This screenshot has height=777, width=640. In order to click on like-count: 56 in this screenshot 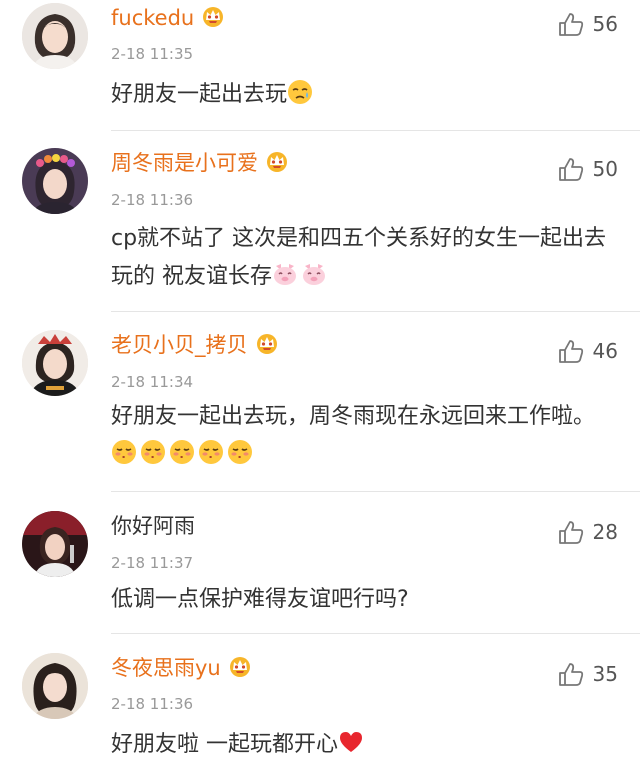, I will do `click(605, 24)`.